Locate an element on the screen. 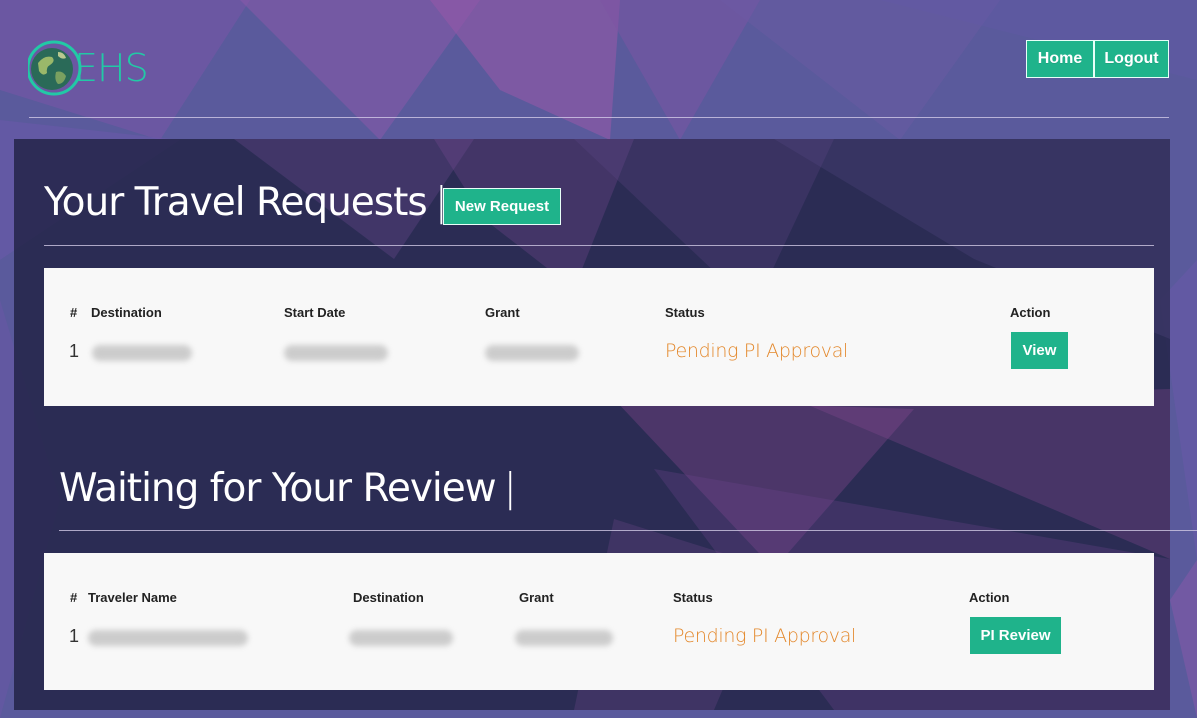 The width and height of the screenshot is (1197, 718). travel-requests-title: Your Travel Requests | is located at coordinates (246, 202).